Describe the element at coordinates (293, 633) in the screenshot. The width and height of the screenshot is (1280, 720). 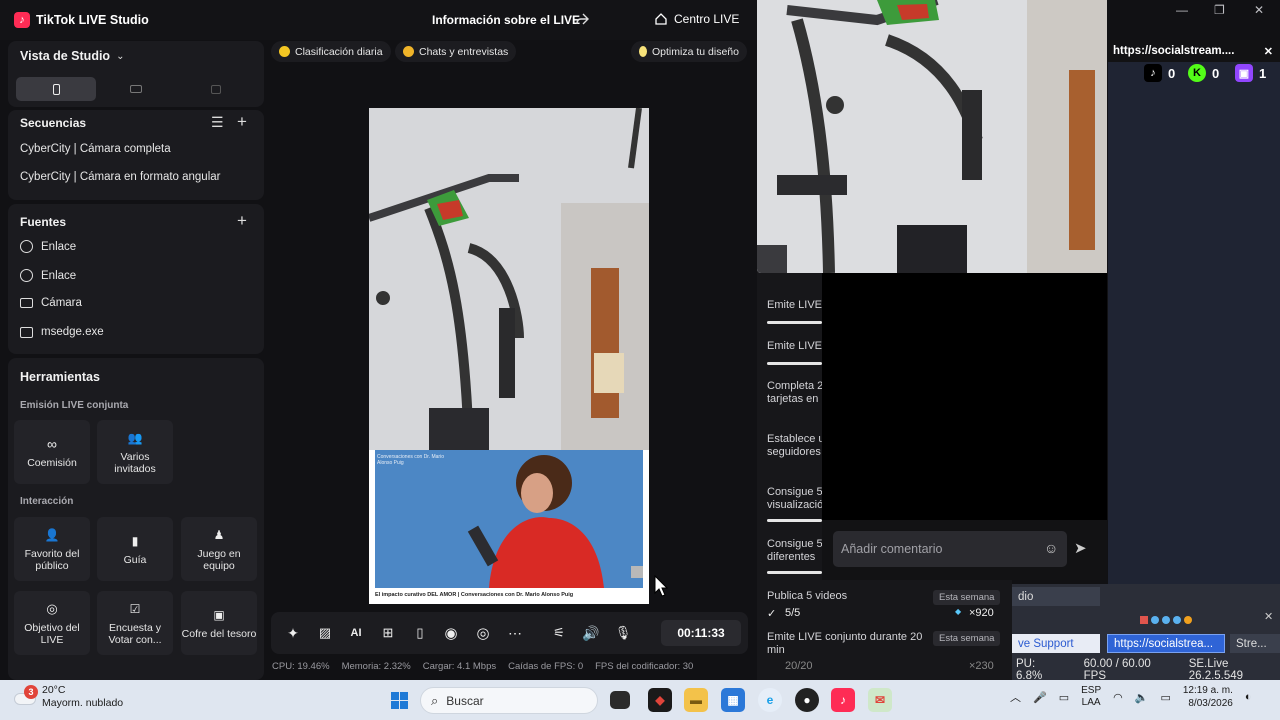
I see `magic-wand-icon: ✦` at that location.